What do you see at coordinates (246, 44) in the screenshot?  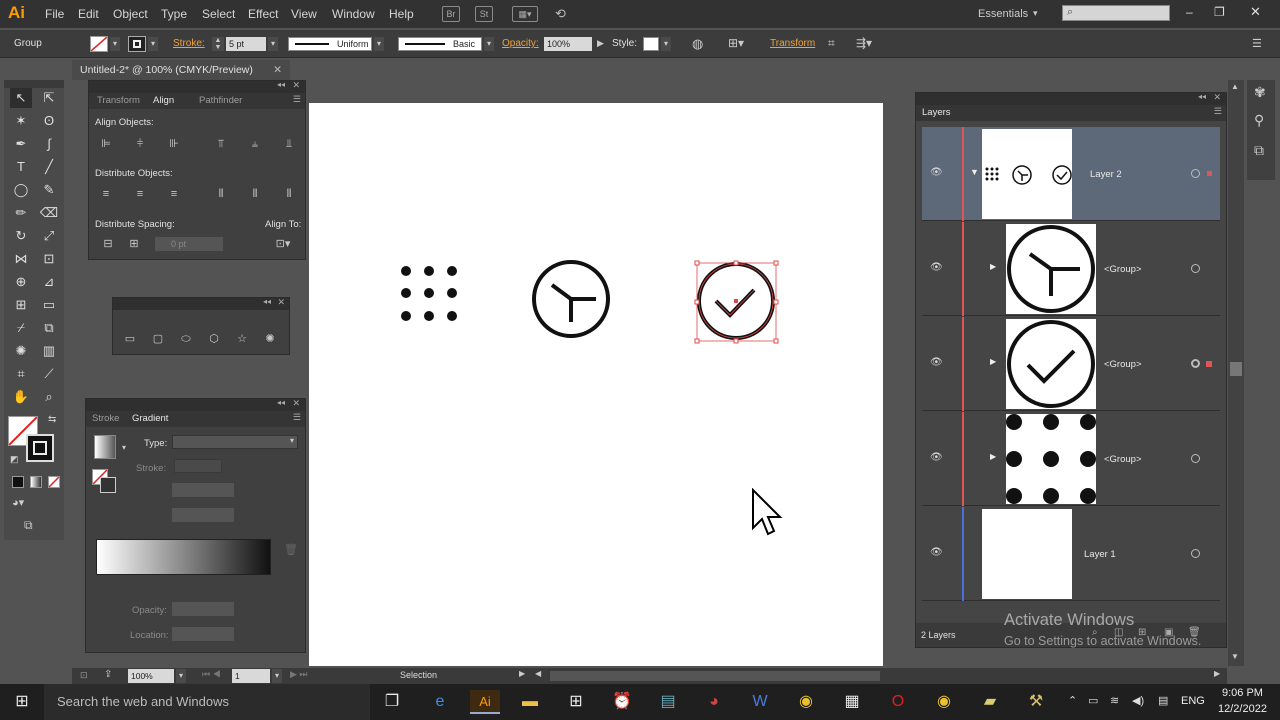 I see `stroke-weight-field: 5 pt` at bounding box center [246, 44].